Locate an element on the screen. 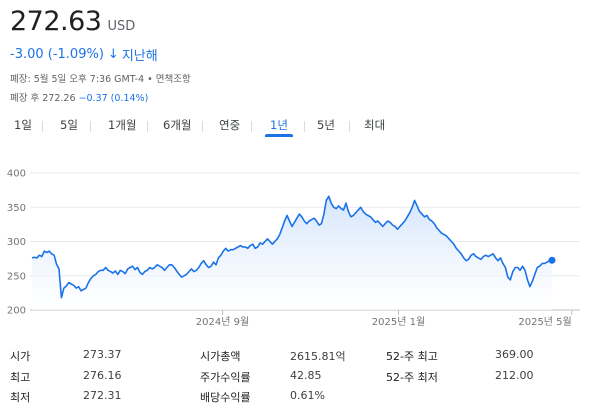 This screenshot has height=413, width=600. stat-pe-value: 42.85 is located at coordinates (306, 375).